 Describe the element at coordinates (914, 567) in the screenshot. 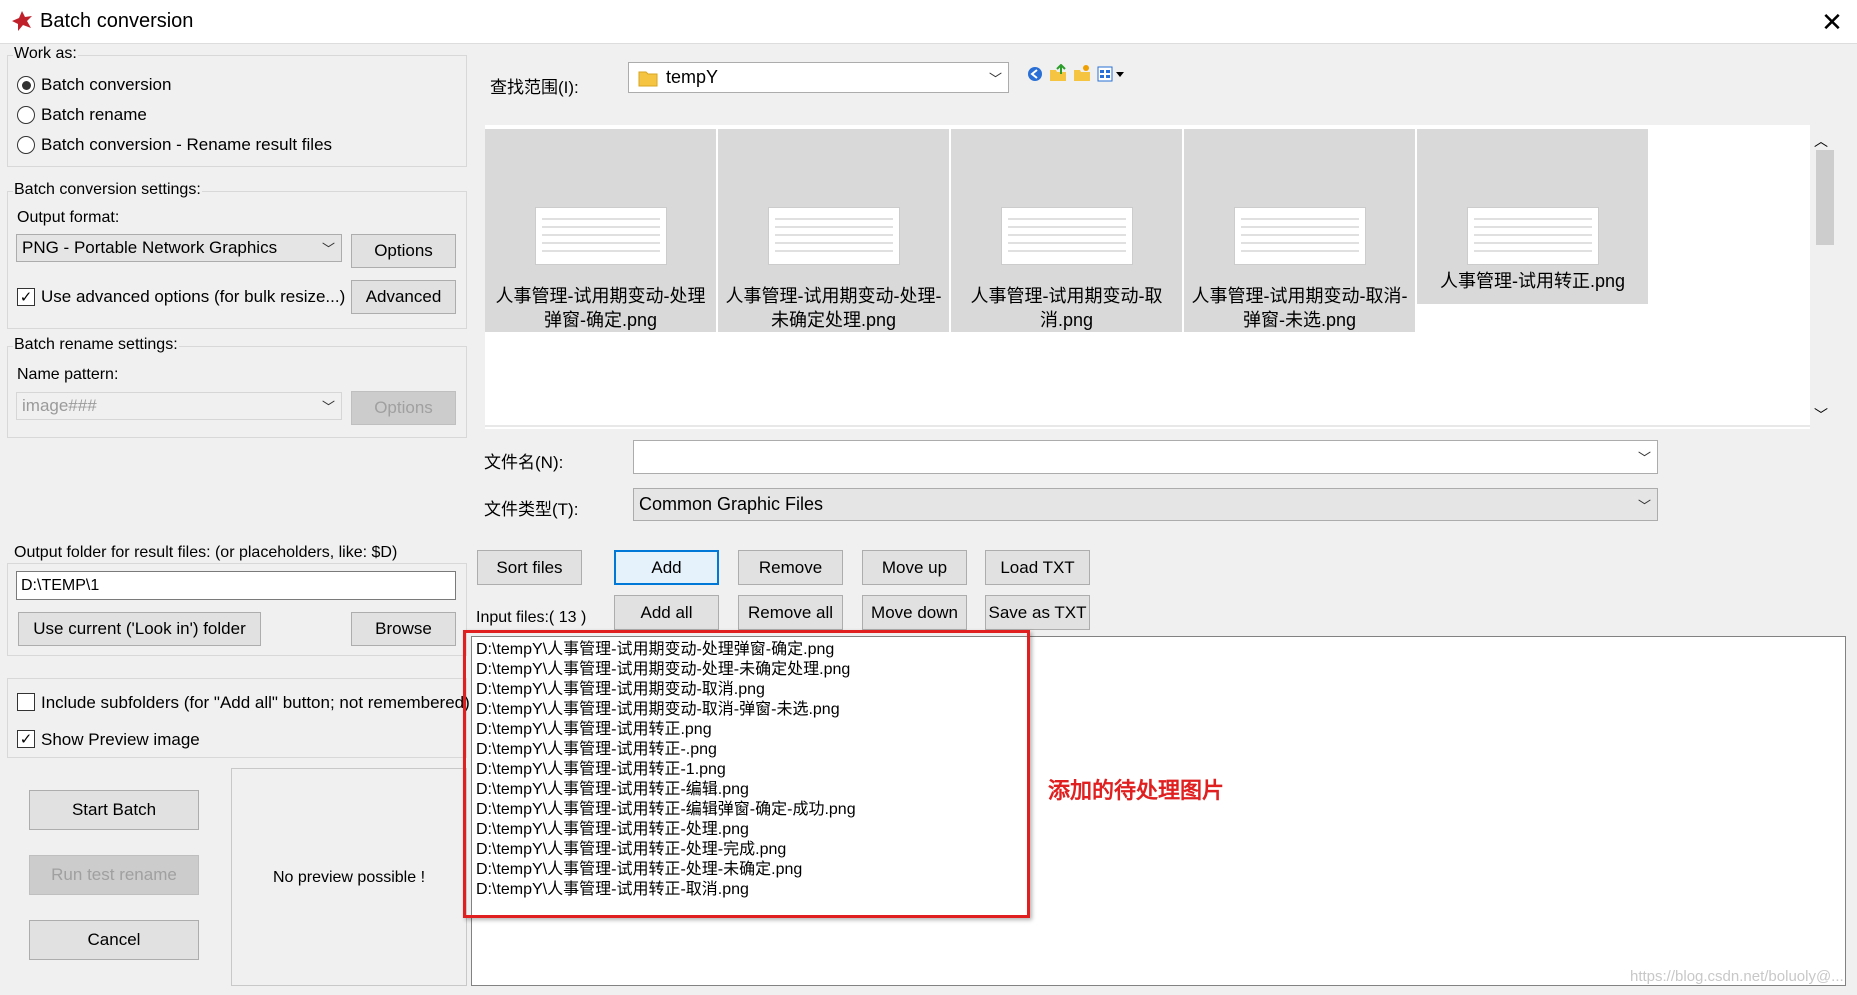

I see `move-up-button: Move up` at that location.